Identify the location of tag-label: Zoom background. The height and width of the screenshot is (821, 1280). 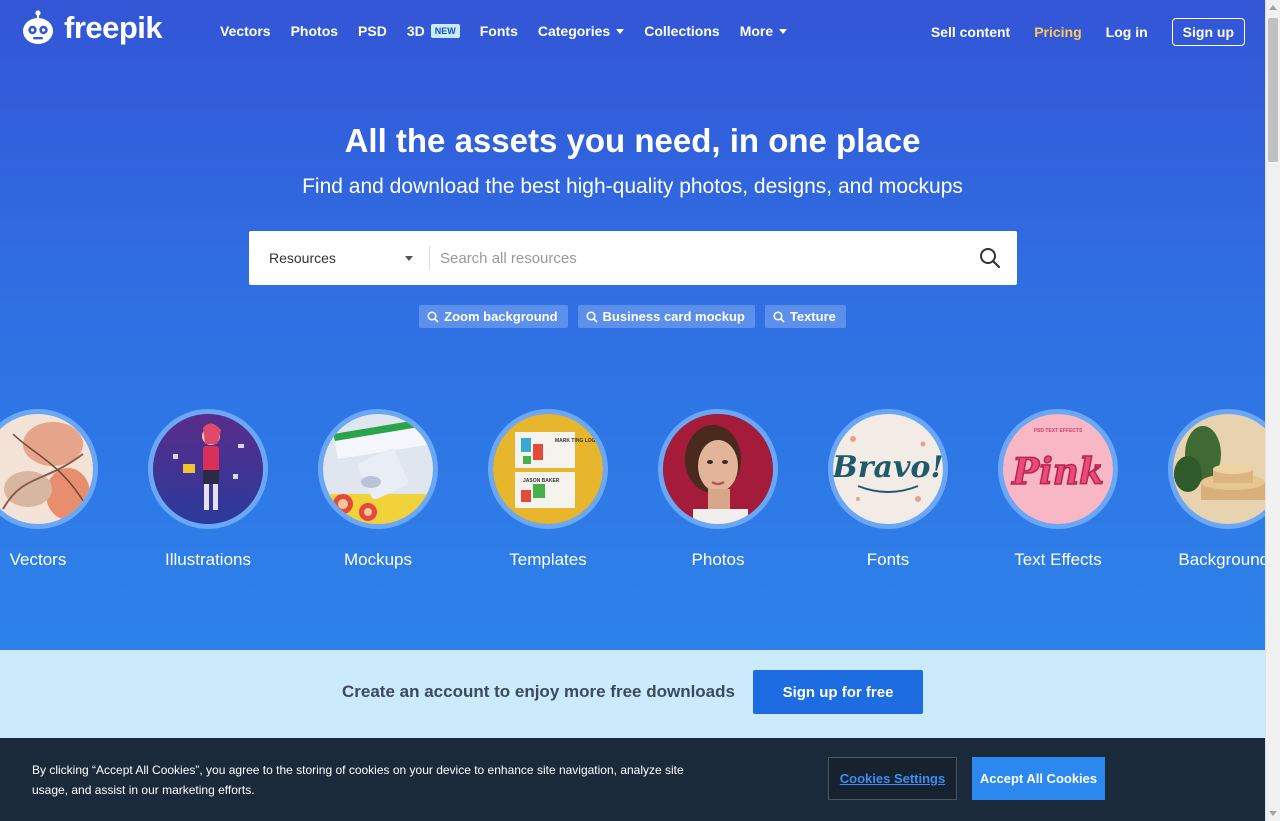
(501, 316).